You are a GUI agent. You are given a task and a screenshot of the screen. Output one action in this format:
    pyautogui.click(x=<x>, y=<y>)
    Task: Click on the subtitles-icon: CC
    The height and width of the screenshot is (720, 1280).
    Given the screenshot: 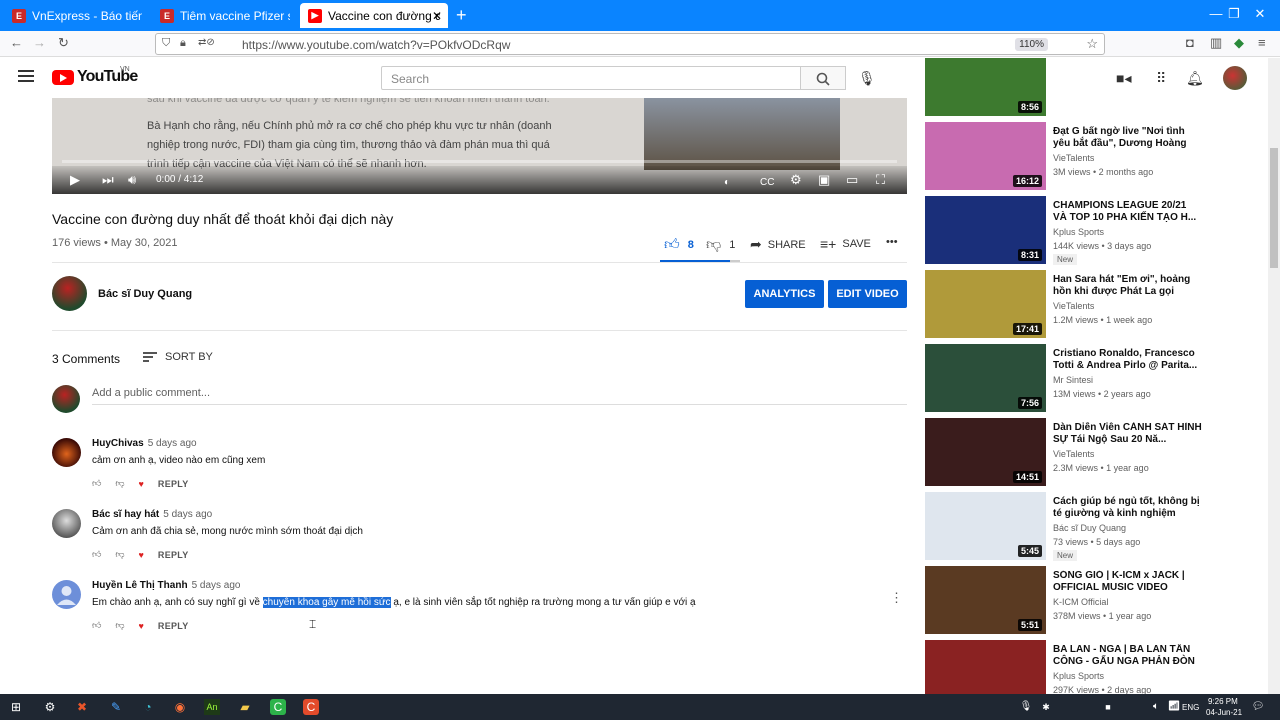 What is the action you would take?
    pyautogui.click(x=767, y=182)
    